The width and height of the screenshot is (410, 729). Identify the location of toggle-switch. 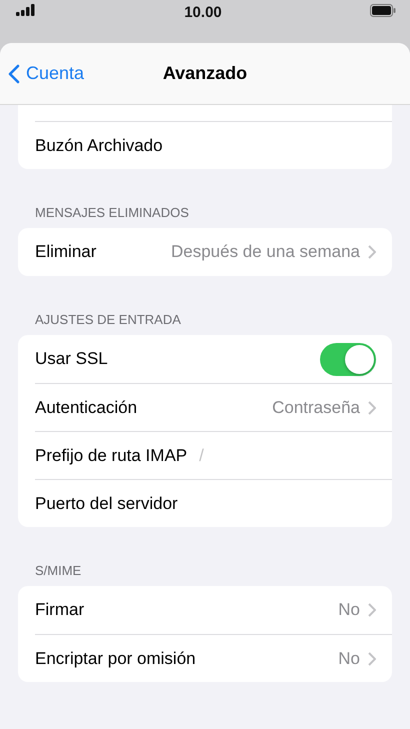
(348, 359).